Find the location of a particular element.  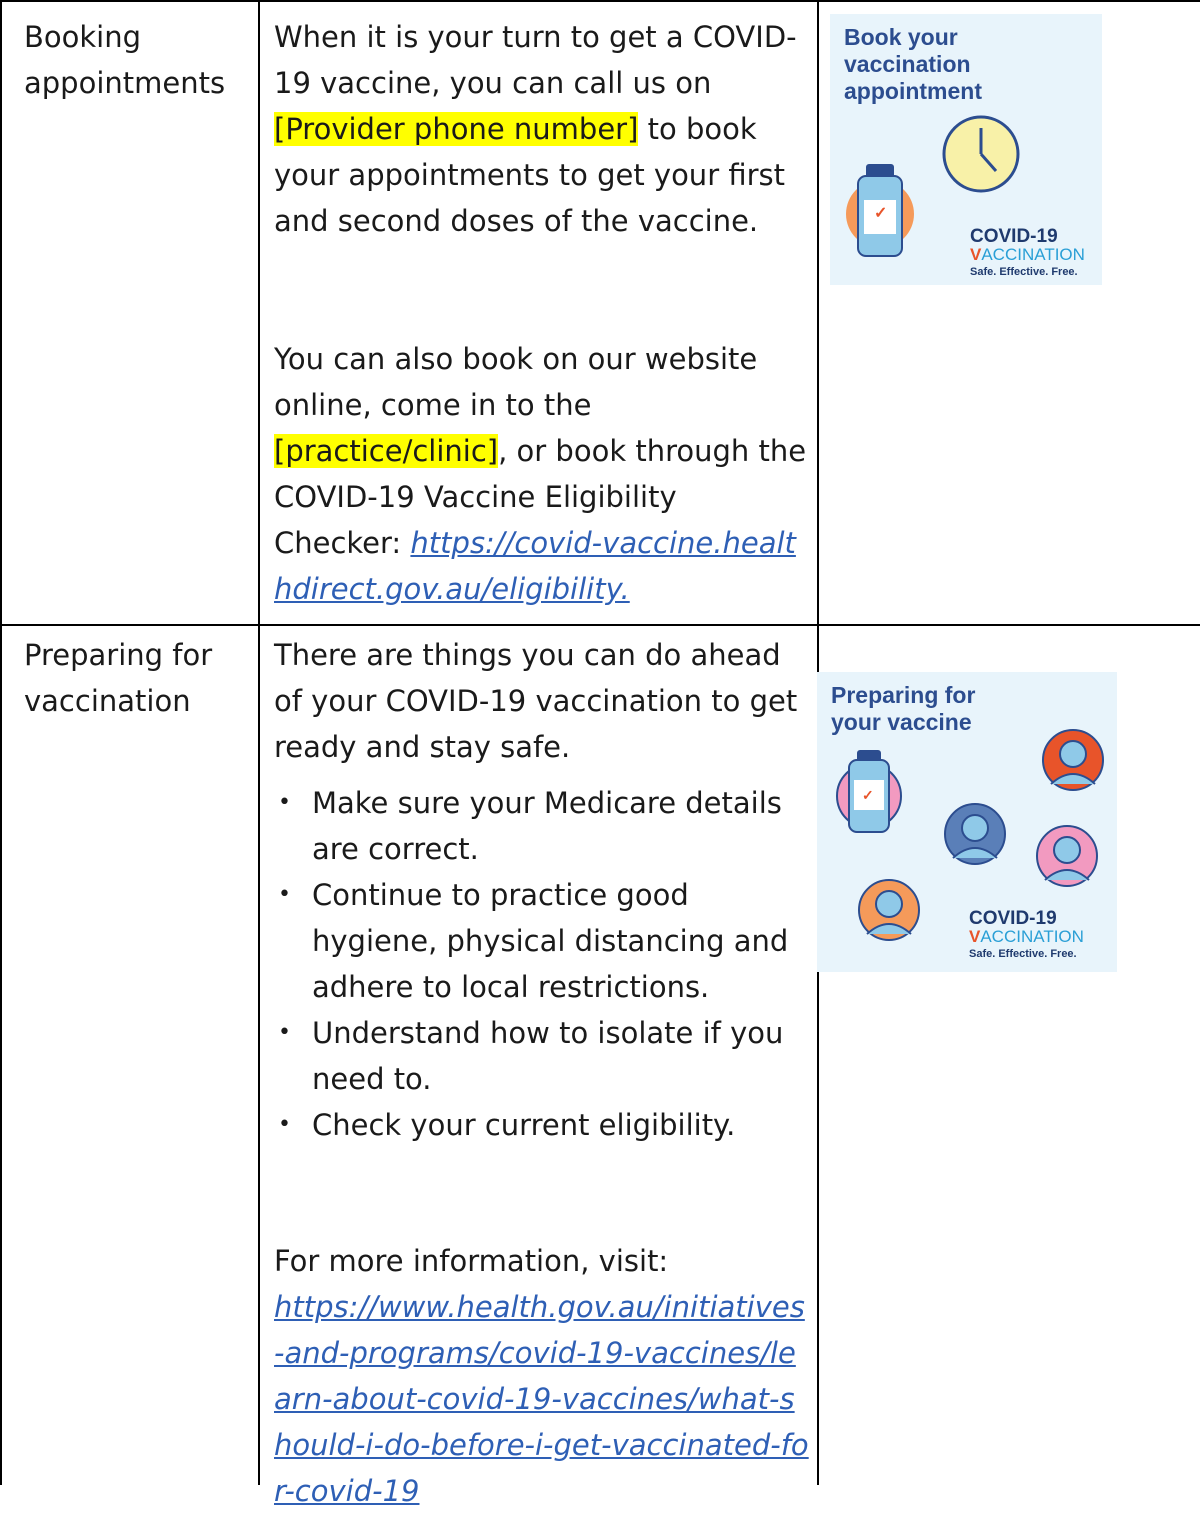

table-border-top is located at coordinates (600, 1).